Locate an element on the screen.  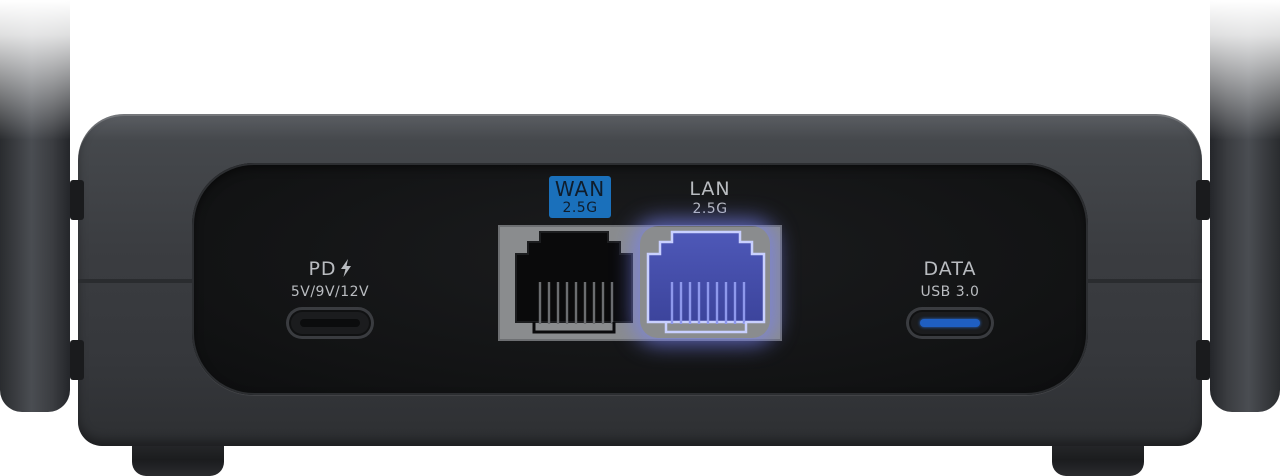
data-sublabel: USB 3.0 is located at coordinates (950, 292).